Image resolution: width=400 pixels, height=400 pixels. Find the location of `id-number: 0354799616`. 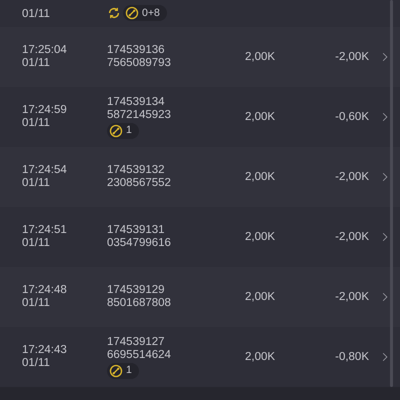

id-number: 0354799616 is located at coordinates (139, 243).